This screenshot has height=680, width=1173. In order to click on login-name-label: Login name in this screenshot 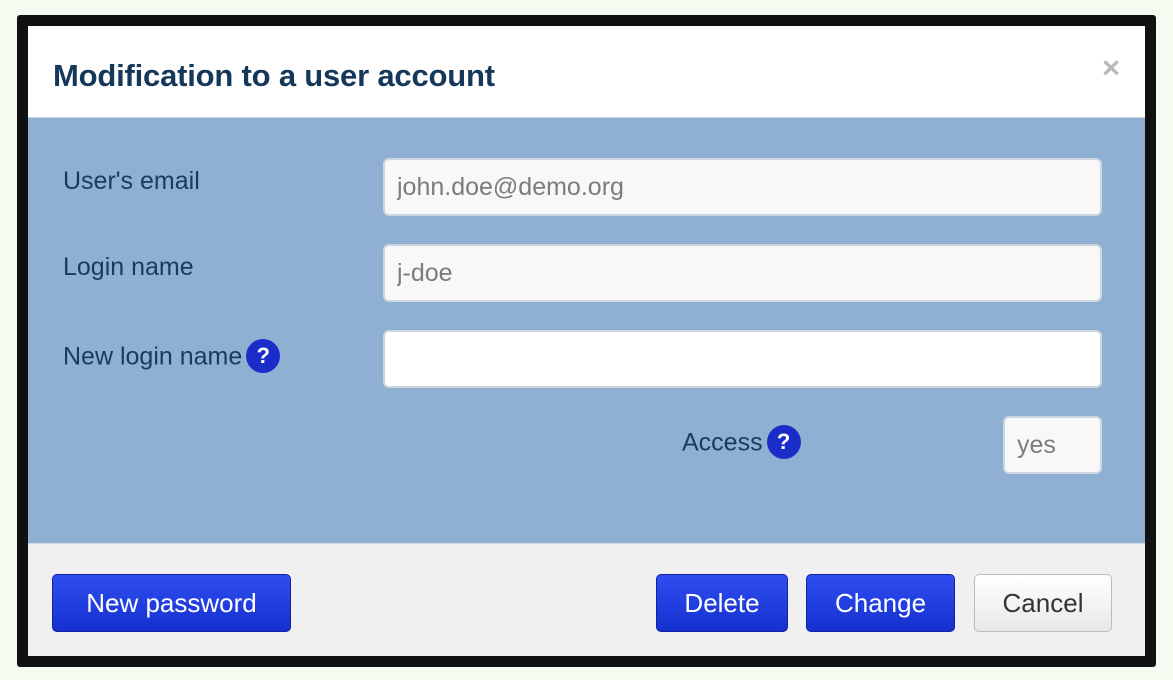, I will do `click(128, 267)`.